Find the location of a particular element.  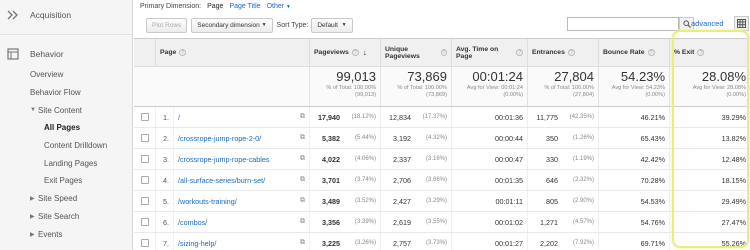

total-pageviews-value: 99,013 is located at coordinates (356, 76).